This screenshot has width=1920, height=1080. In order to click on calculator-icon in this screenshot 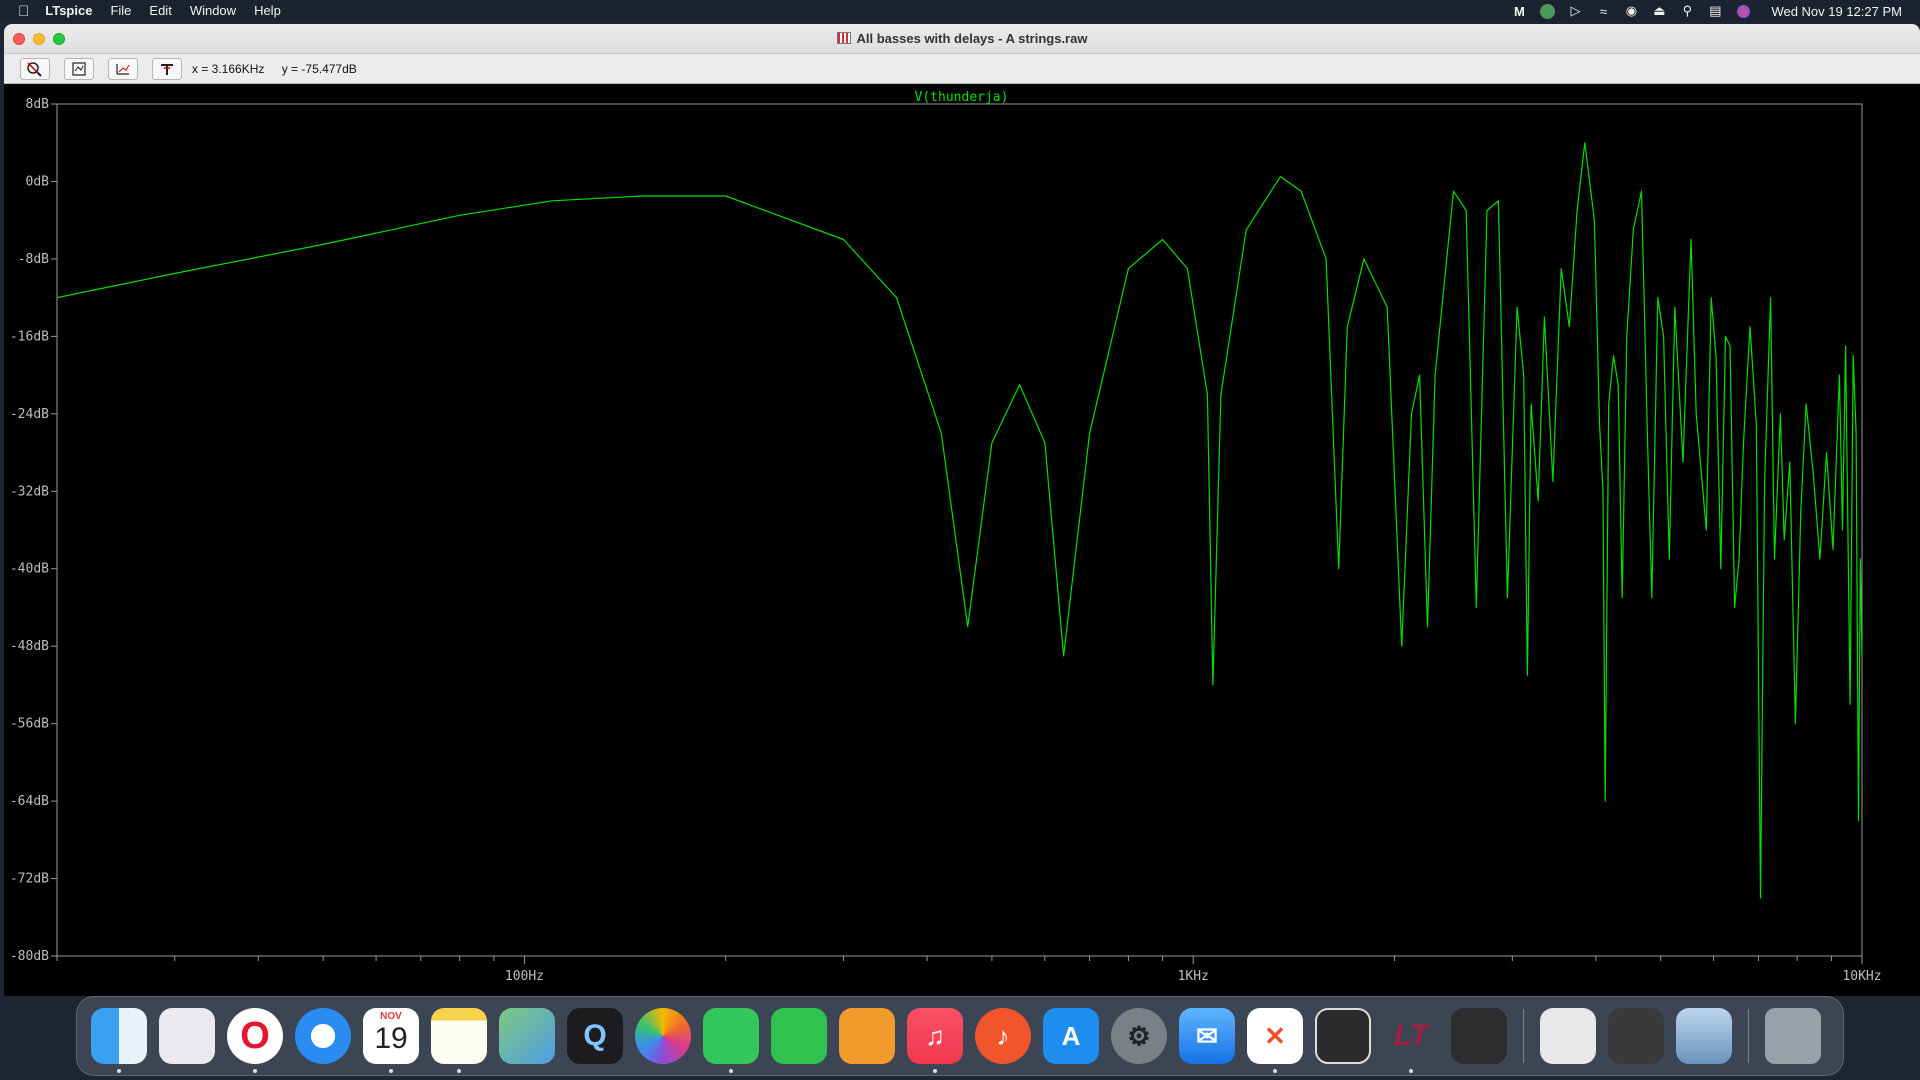, I will do `click(1479, 1036)`.